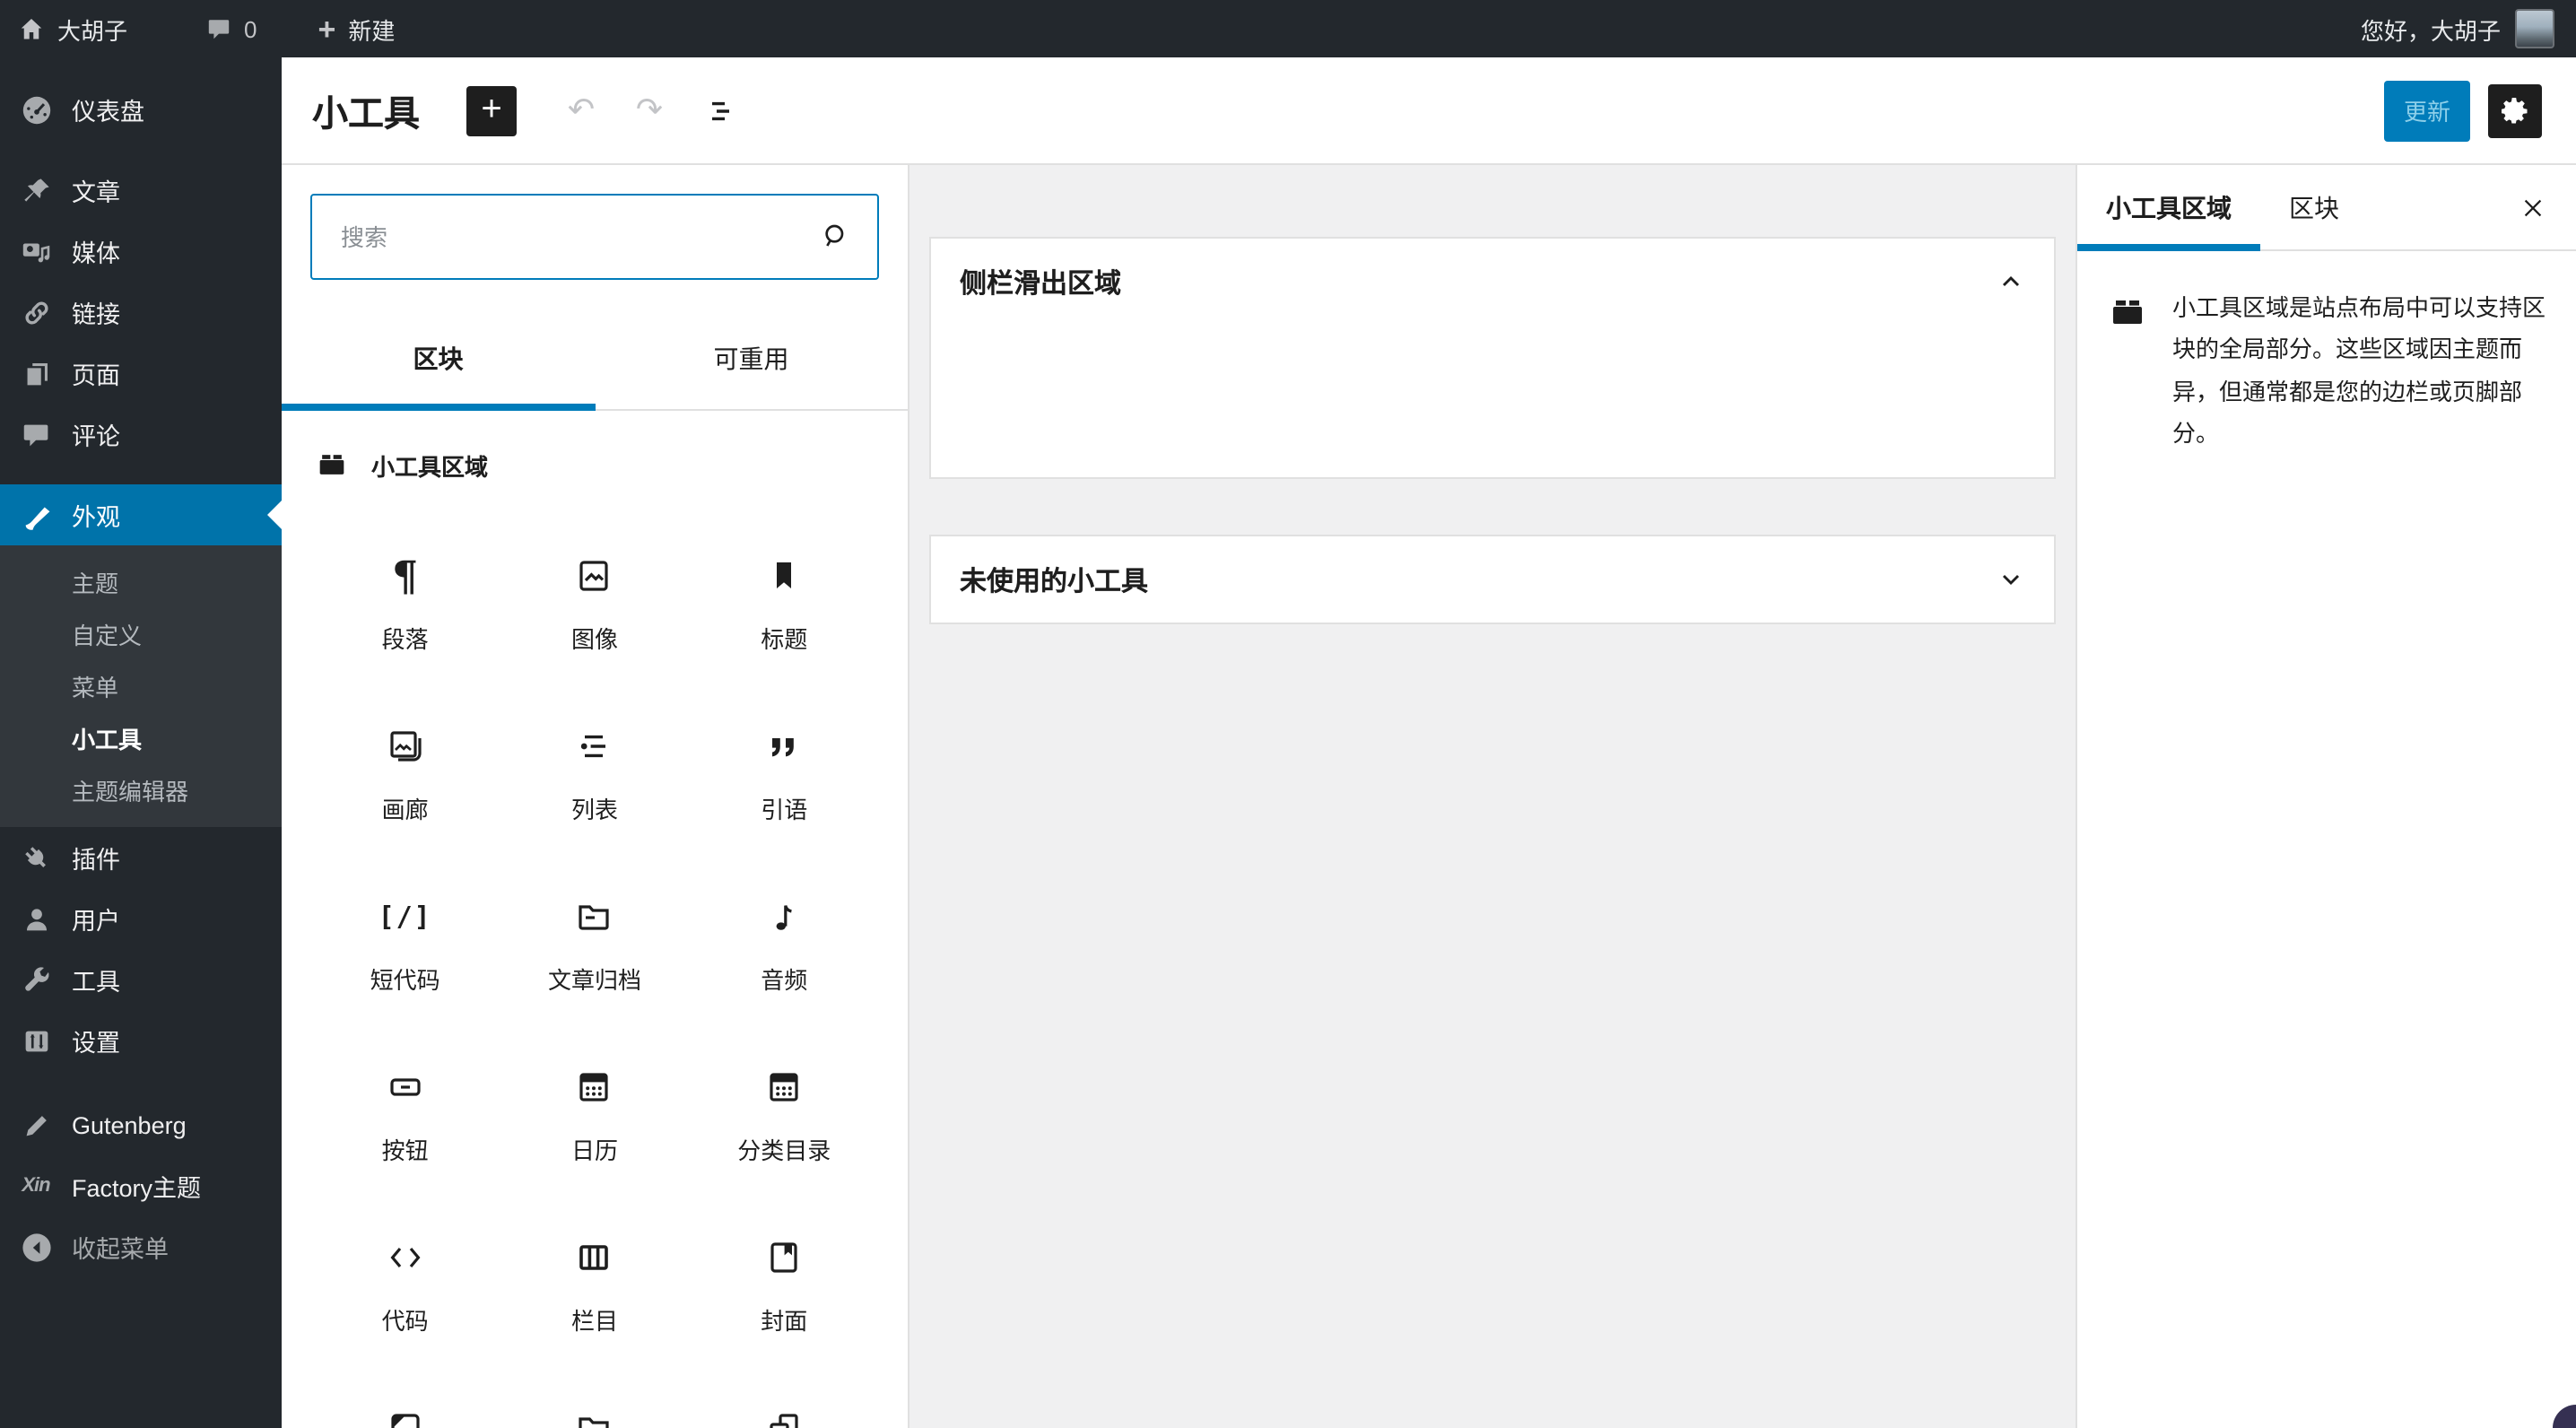  I want to click on tab-blocks: 区块, so click(438, 360).